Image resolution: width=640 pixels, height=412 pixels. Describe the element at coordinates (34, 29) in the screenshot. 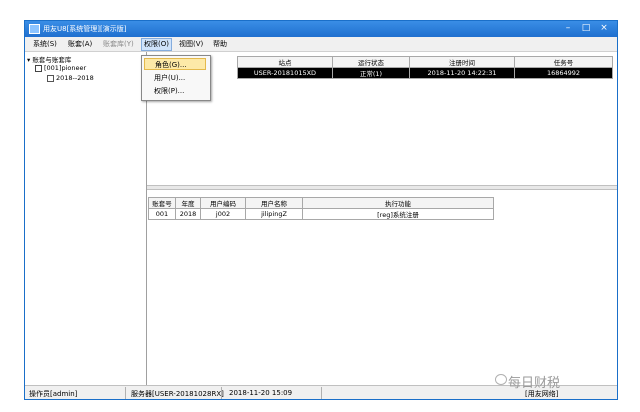

I see `app-icon` at that location.